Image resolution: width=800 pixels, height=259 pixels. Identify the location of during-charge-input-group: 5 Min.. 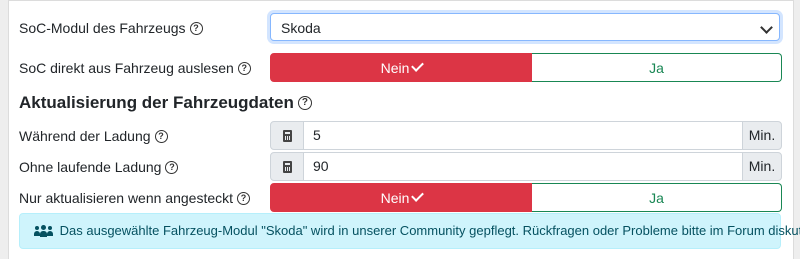
(526, 135).